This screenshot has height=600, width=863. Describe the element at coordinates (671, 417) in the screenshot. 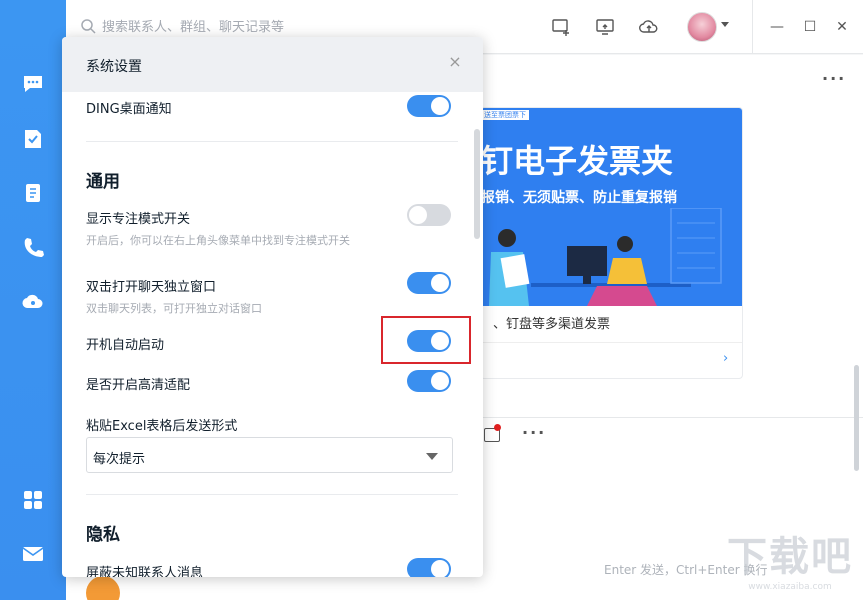

I see `input-toolbar-divider` at that location.